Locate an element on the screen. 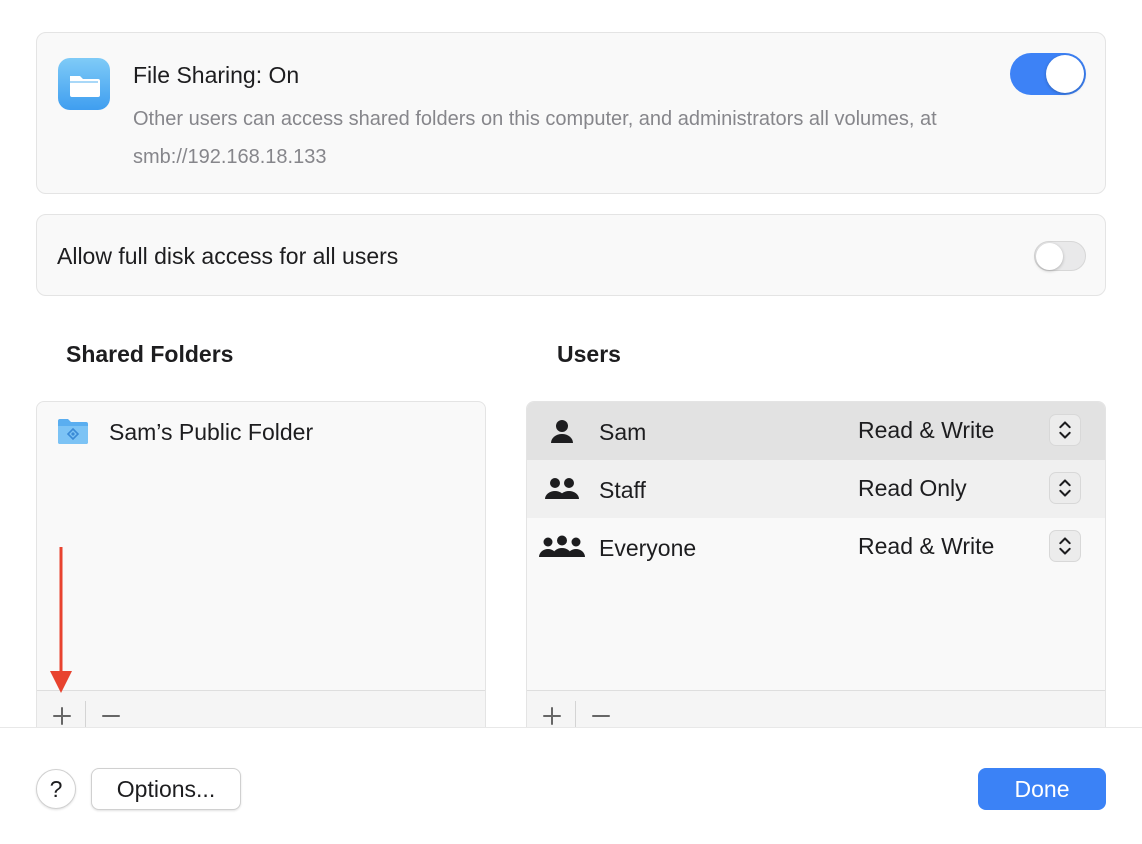  public-folder-icon is located at coordinates (73, 431).